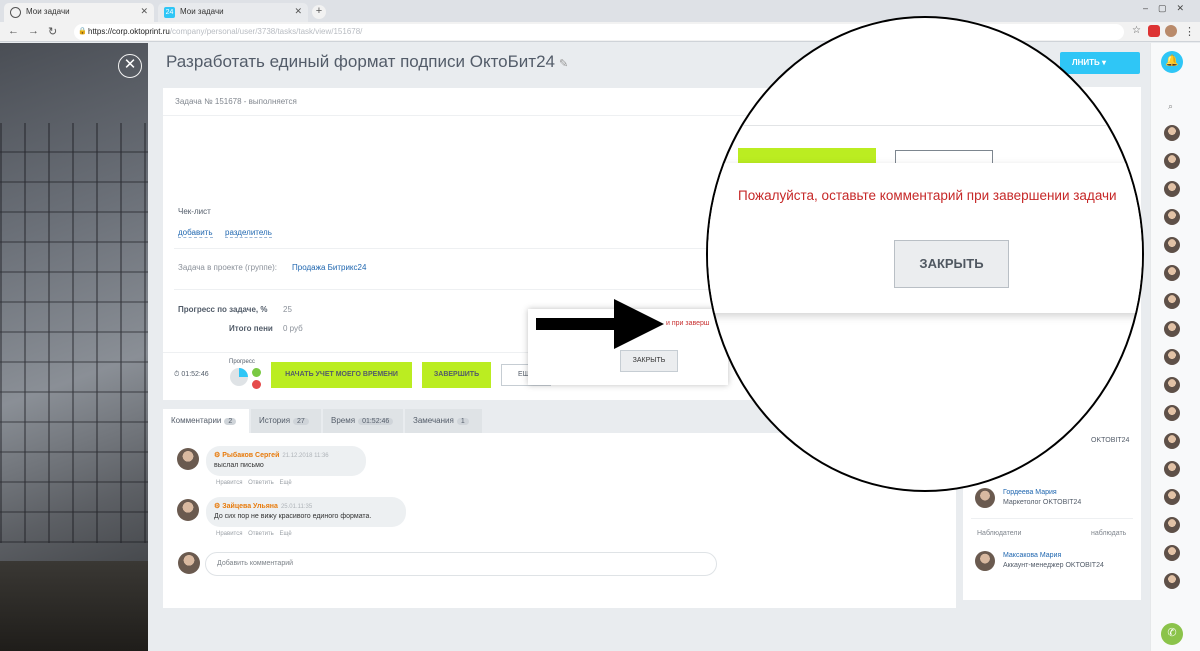 The height and width of the screenshot is (651, 1200). Describe the element at coordinates (227, 267) in the screenshot. I see `project-label: Задача в проекте (группе):` at that location.